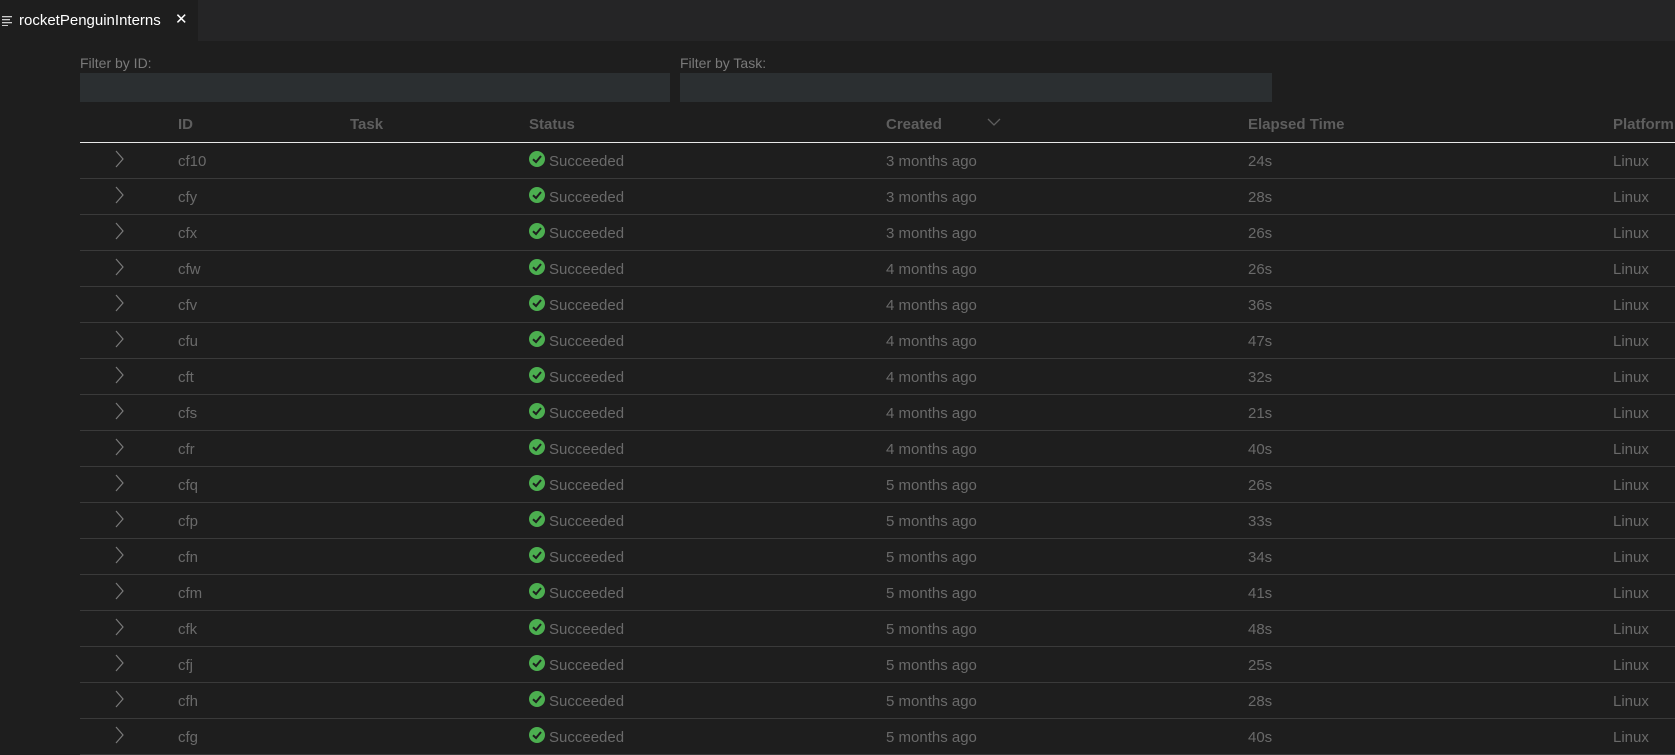 The height and width of the screenshot is (755, 1675). I want to click on table-row: cfp Succeeded 5 months ago 33s Linux, so click(877, 521).